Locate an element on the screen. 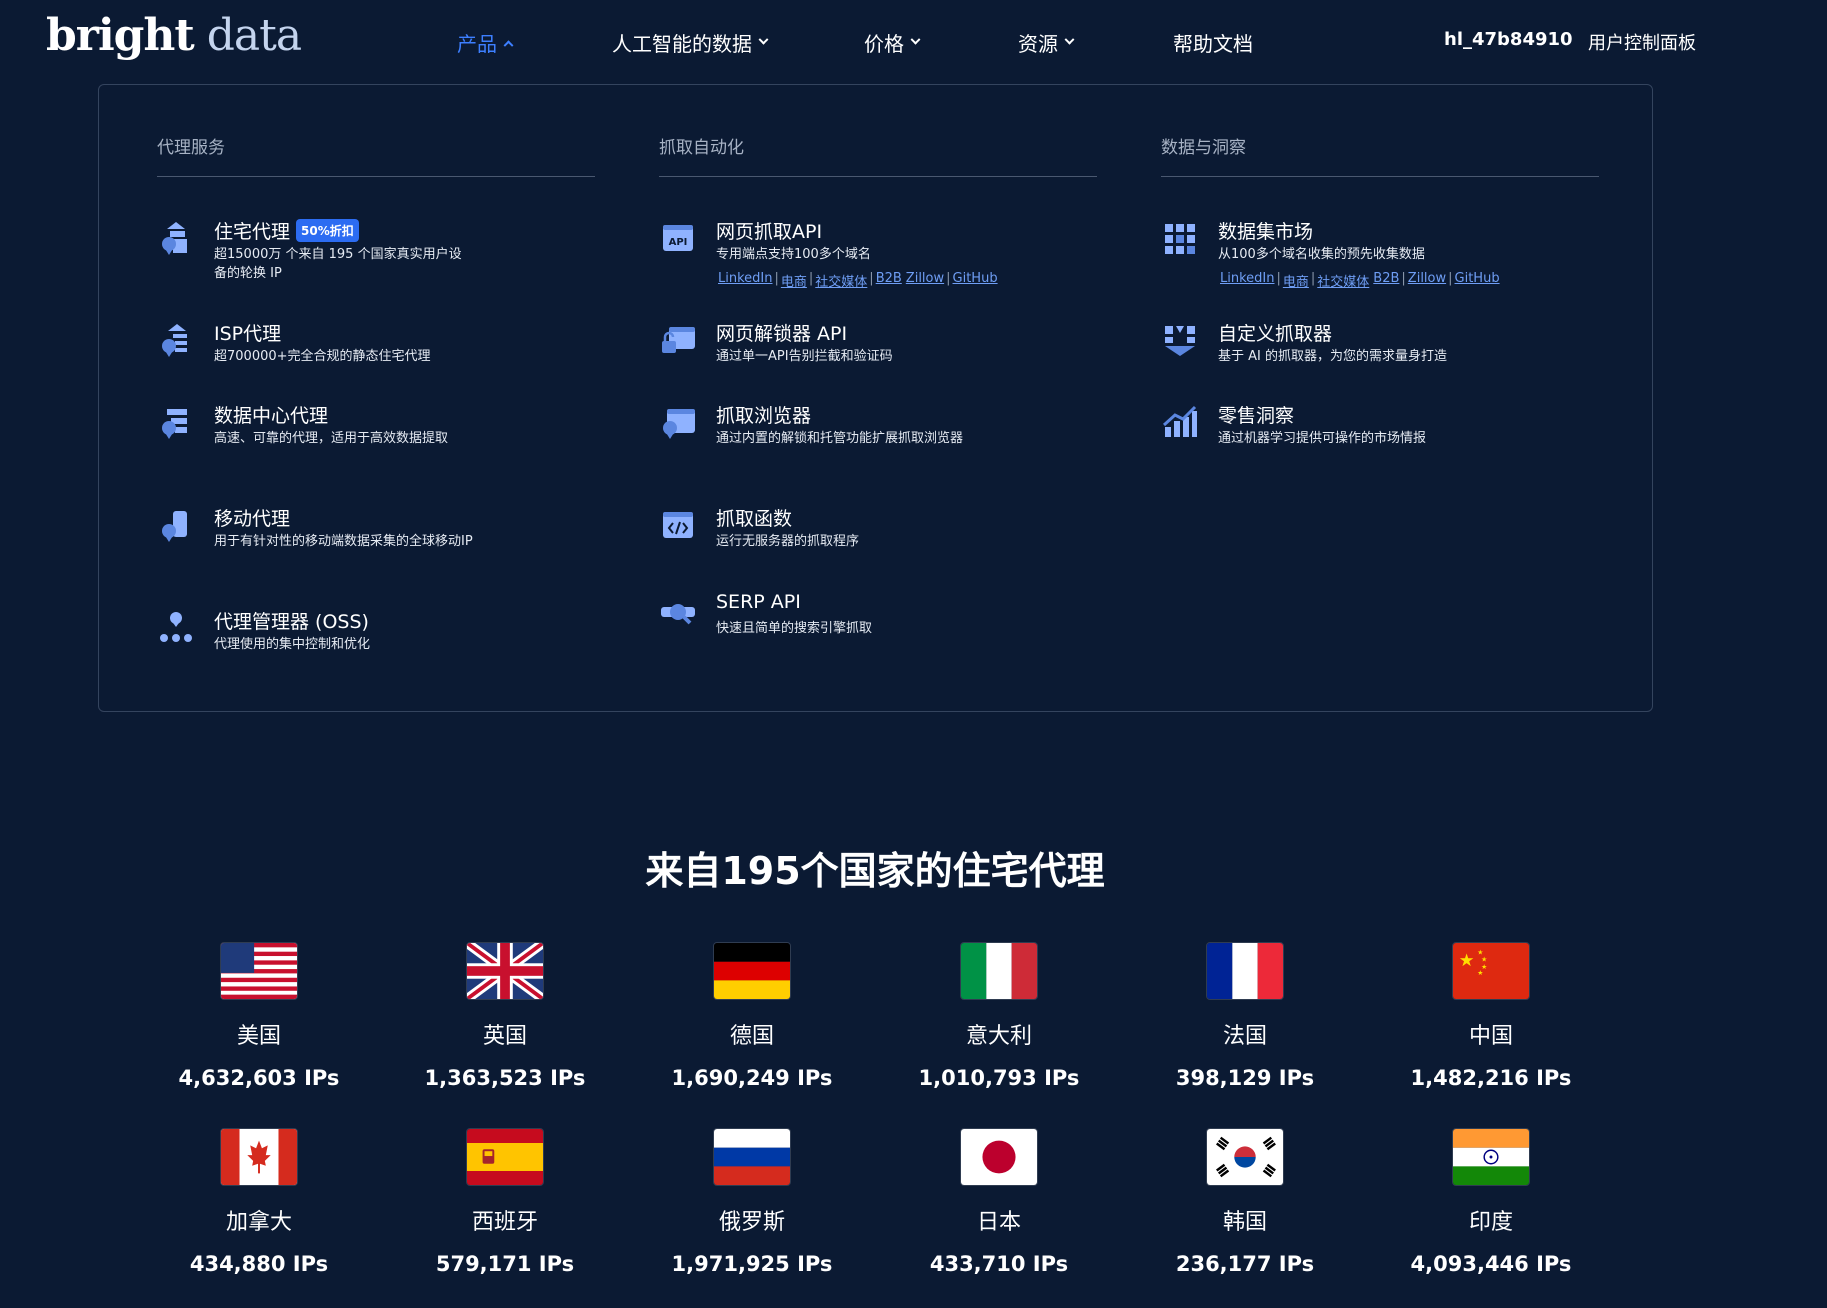  nav-docs: 帮助文档 is located at coordinates (1213, 42).